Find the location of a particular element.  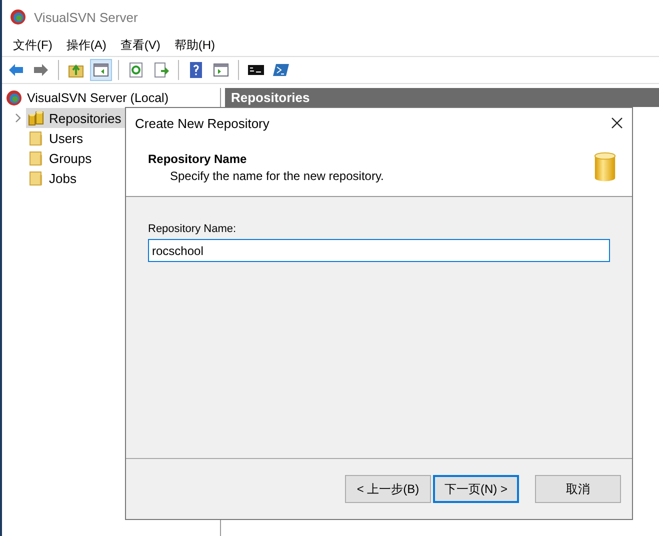

section-heading: Repository Name is located at coordinates (198, 159).